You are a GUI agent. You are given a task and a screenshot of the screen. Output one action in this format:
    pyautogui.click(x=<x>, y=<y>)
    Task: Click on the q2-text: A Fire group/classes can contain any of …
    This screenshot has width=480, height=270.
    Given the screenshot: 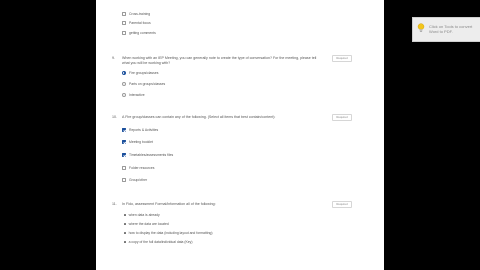 What is the action you would take?
    pyautogui.click(x=199, y=117)
    